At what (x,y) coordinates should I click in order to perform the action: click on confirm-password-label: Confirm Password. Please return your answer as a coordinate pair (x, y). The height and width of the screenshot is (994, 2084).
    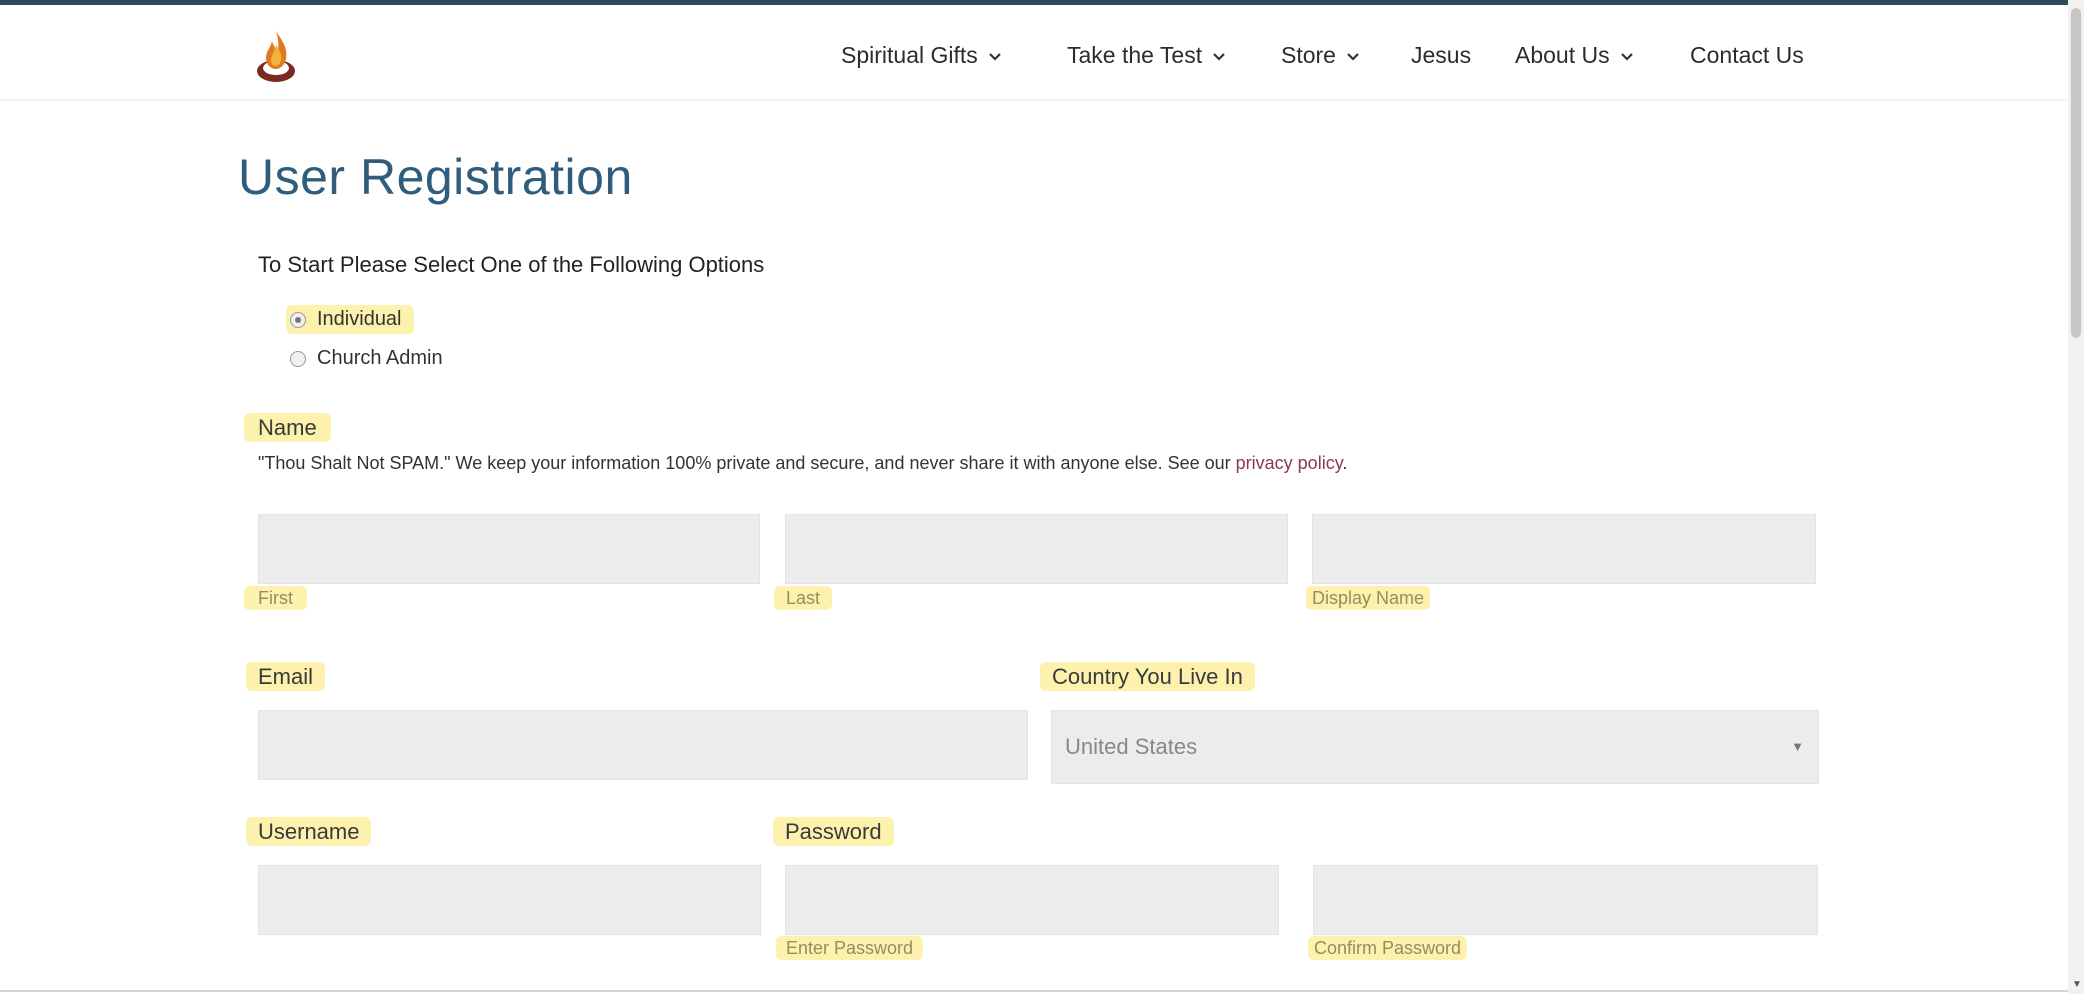
    Looking at the image, I should click on (1388, 948).